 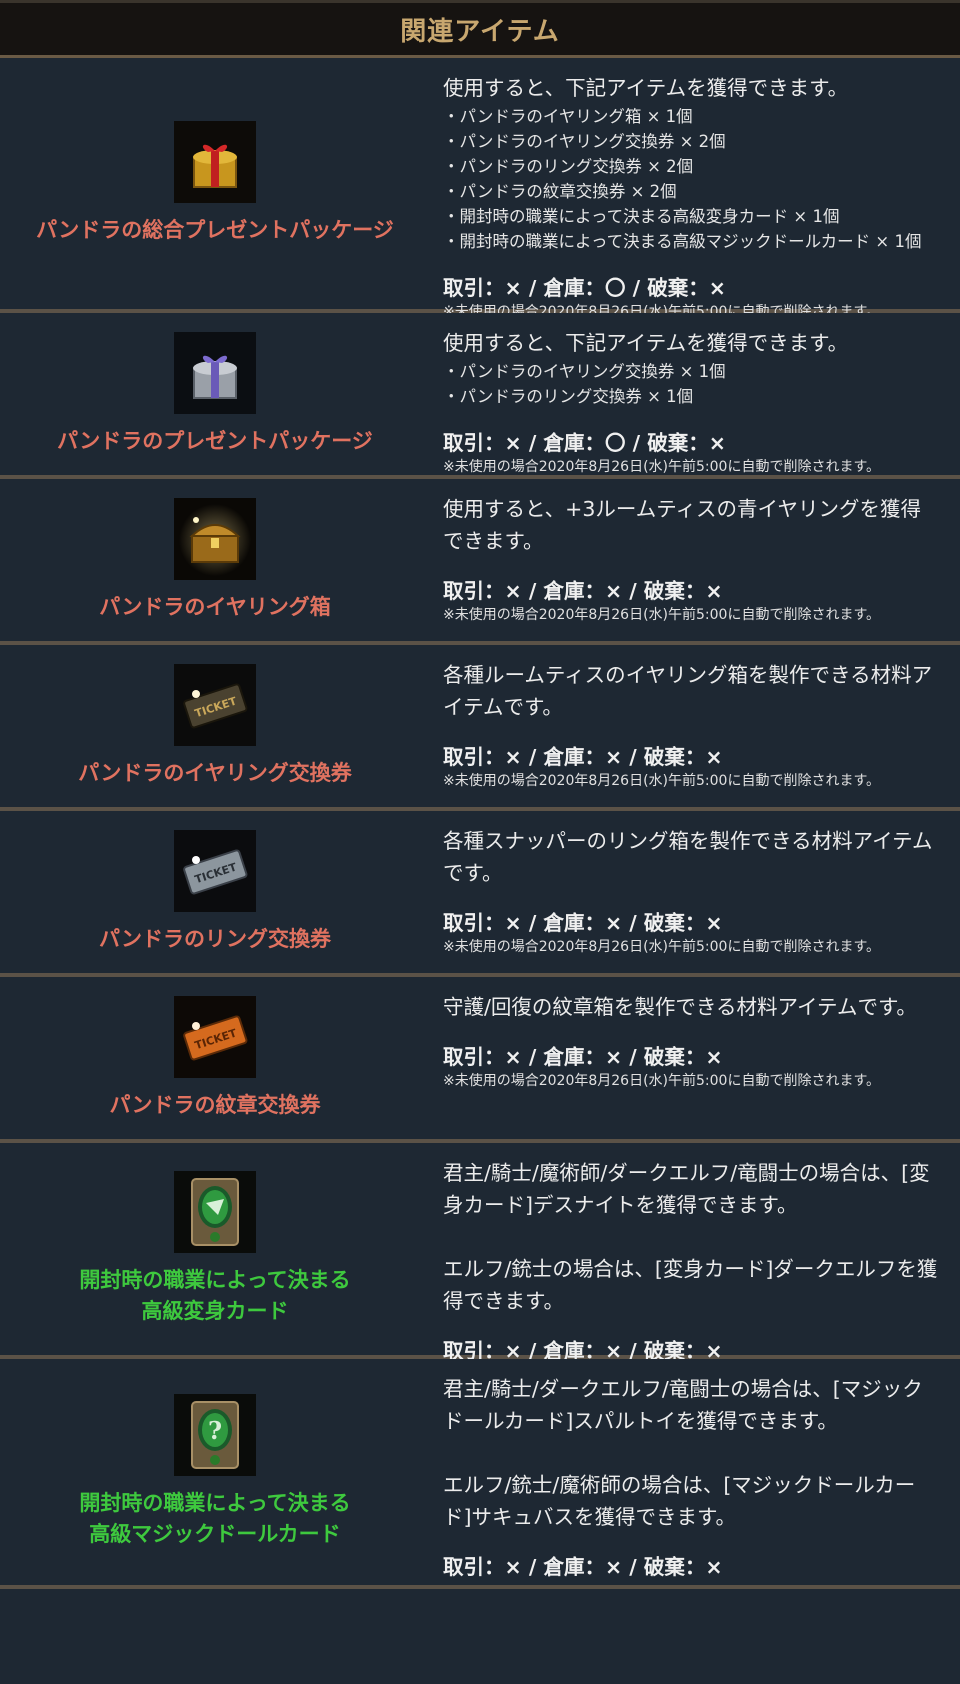 What do you see at coordinates (568, 116) in the screenshot?
I see `contents-list-item: ・パンドラのイヤリング箱 × 1個` at bounding box center [568, 116].